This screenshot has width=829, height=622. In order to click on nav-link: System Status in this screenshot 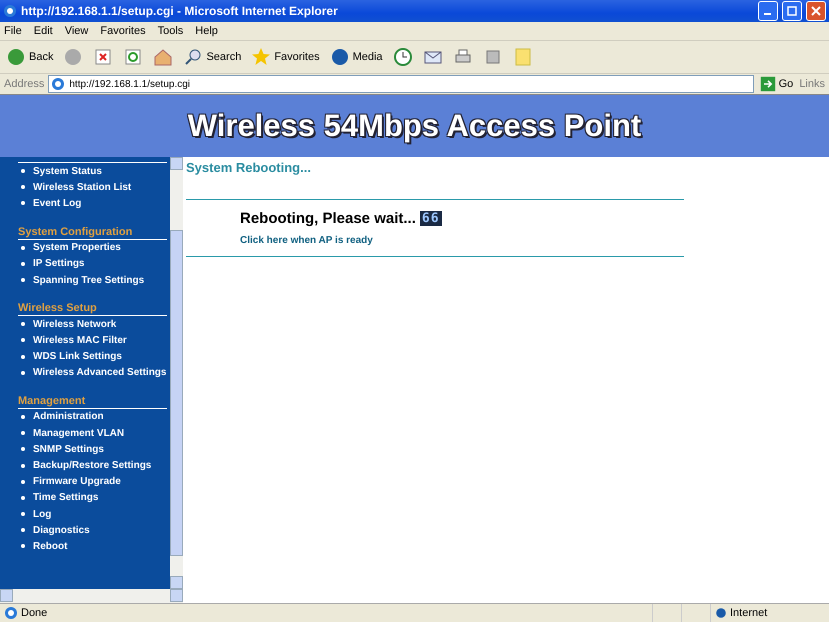, I will do `click(67, 171)`.